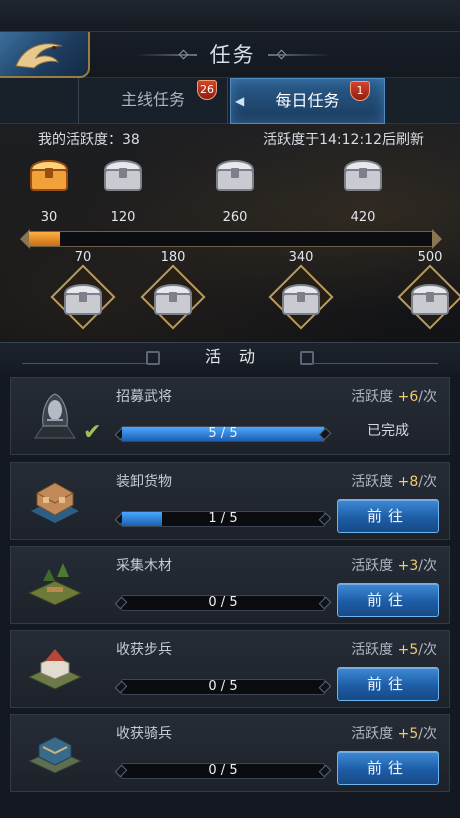 The width and height of the screenshot is (460, 818). I want to click on task-status-completed: 已完成, so click(388, 431).